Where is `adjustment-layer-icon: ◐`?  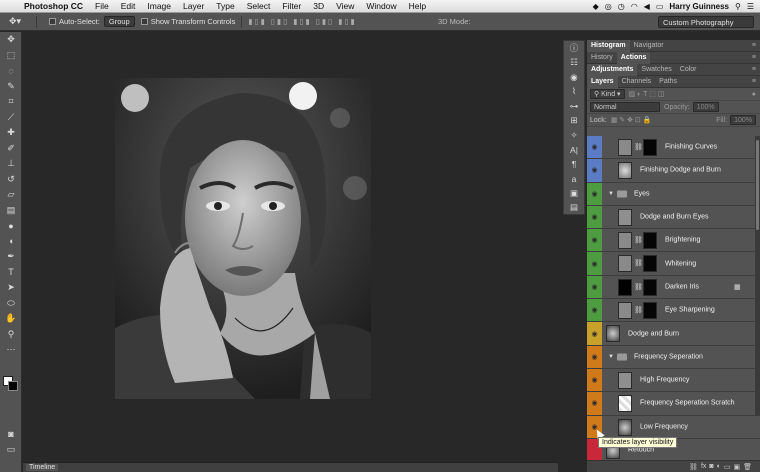
adjustment-layer-icon: ◐ is located at coordinates (719, 466).